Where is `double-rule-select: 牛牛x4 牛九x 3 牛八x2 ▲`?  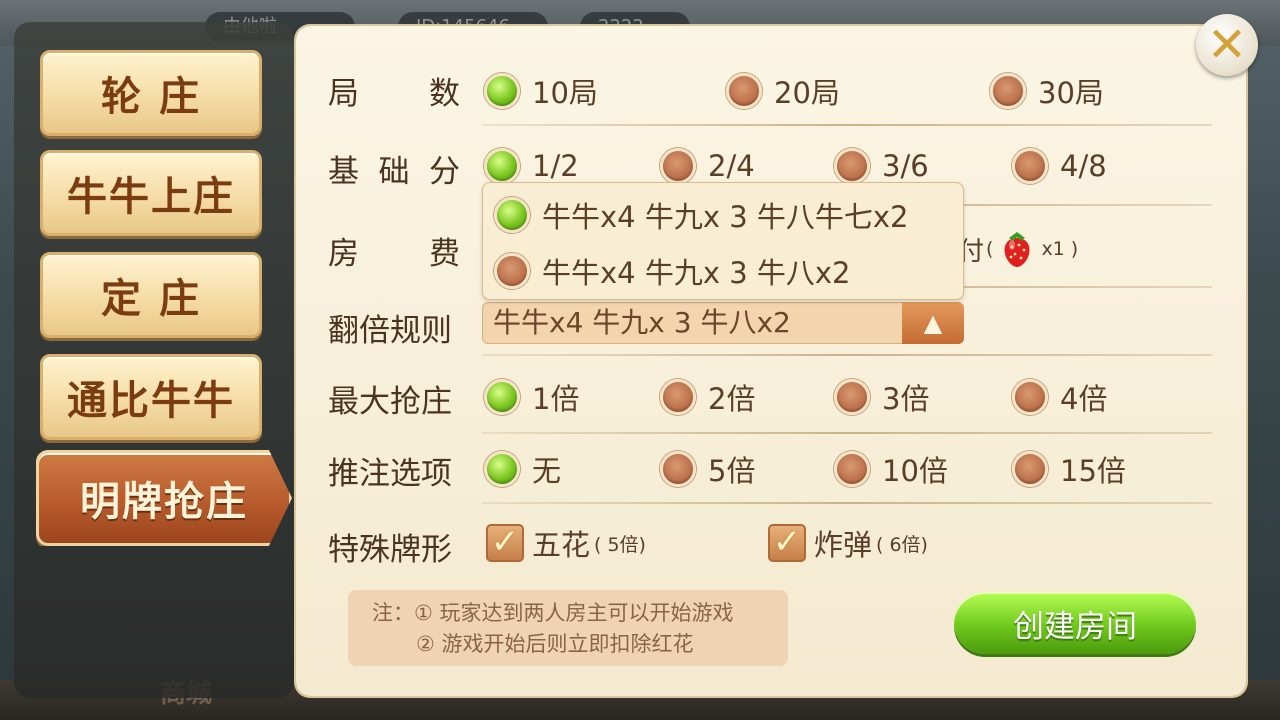 double-rule-select: 牛牛x4 牛九x 3 牛八x2 ▲ is located at coordinates (723, 323).